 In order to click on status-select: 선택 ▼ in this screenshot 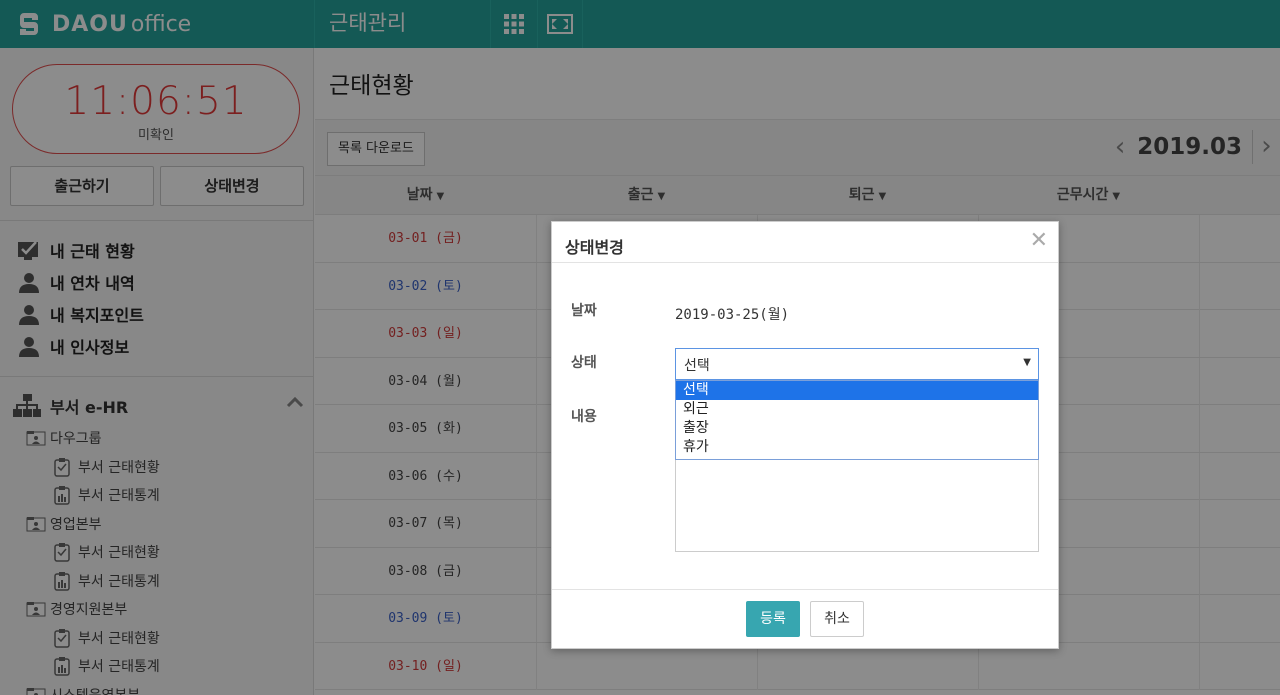, I will do `click(857, 364)`.